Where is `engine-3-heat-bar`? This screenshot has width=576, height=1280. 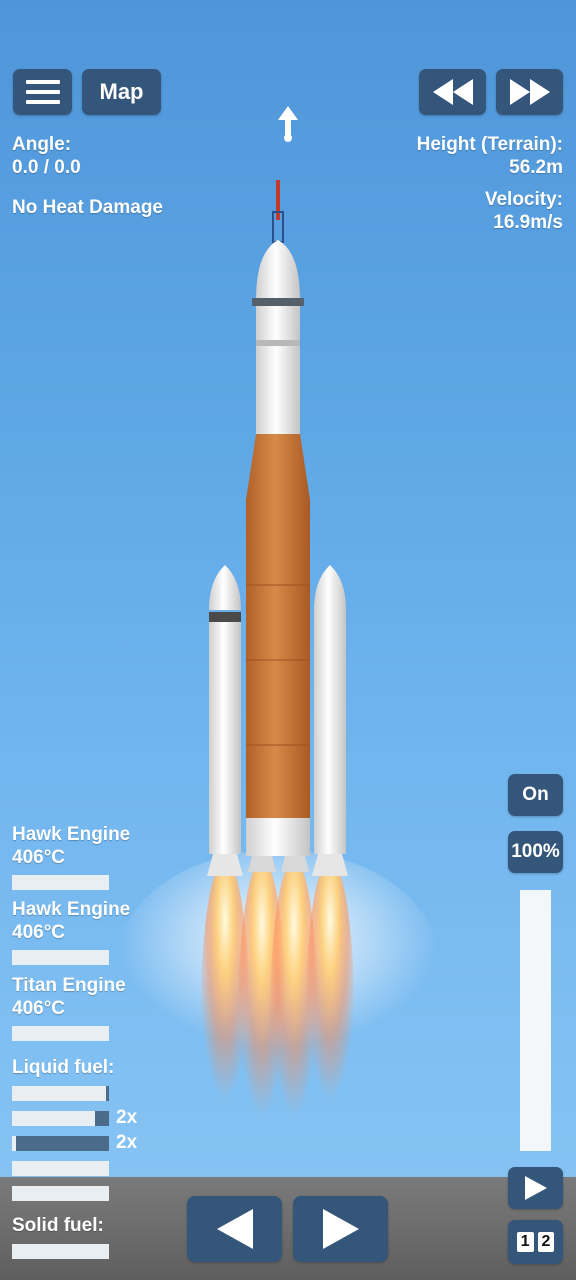 engine-3-heat-bar is located at coordinates (60, 1033).